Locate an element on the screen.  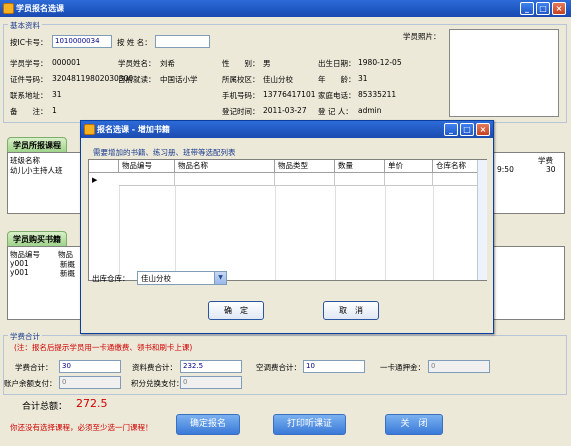
address-value: 31 is located at coordinates (57, 94).